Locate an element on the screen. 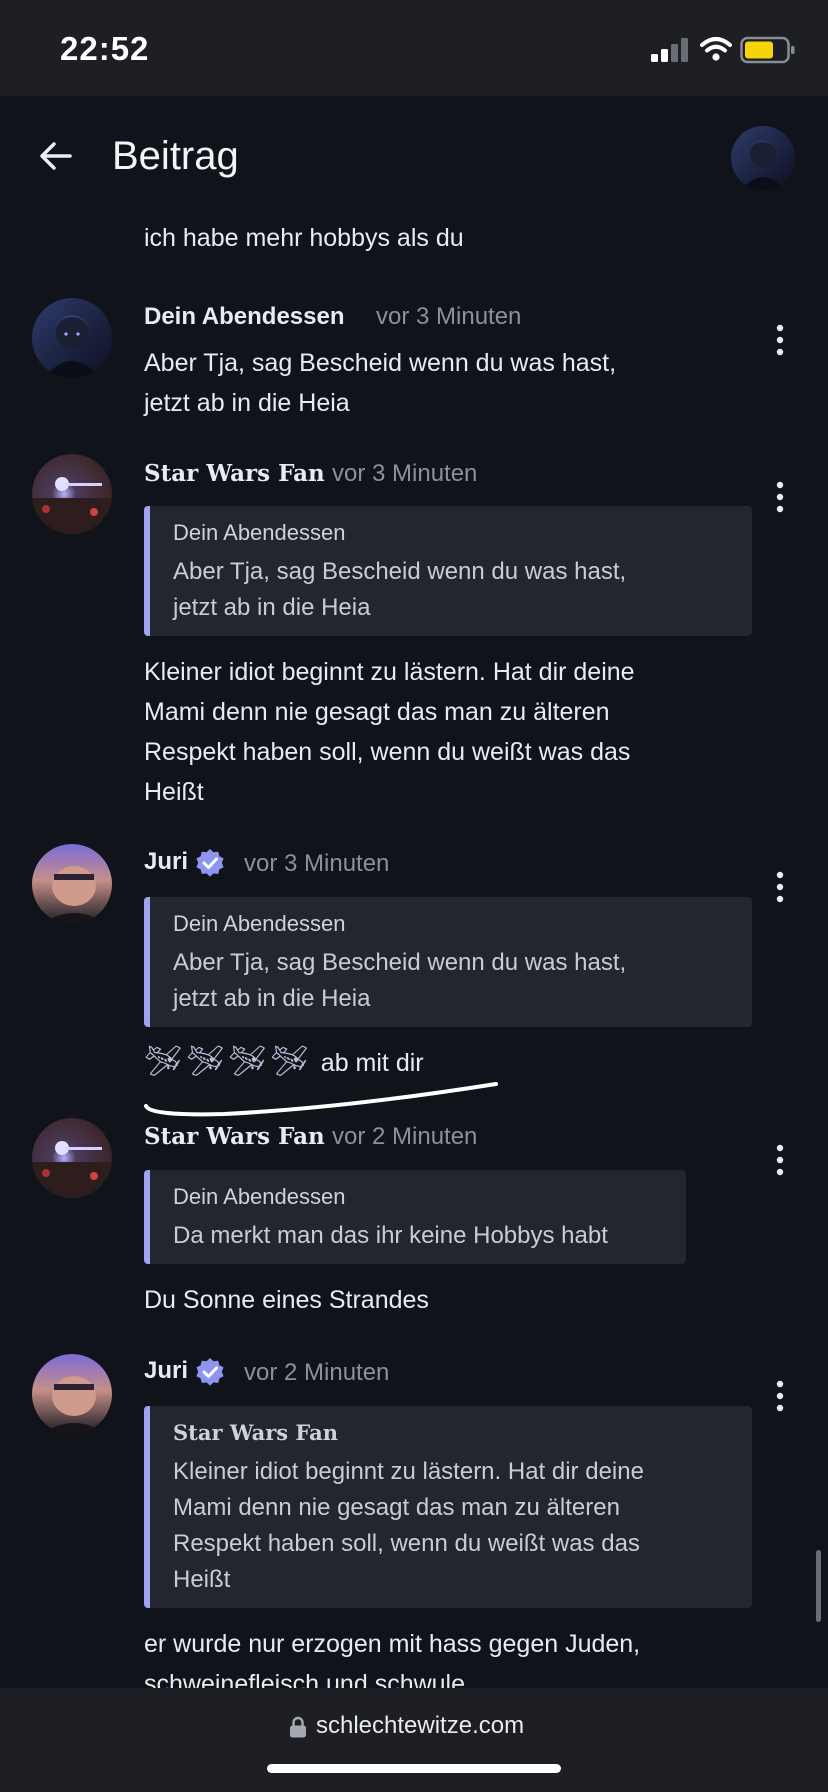 The width and height of the screenshot is (828, 1792). scrollbar is located at coordinates (818, 1586).